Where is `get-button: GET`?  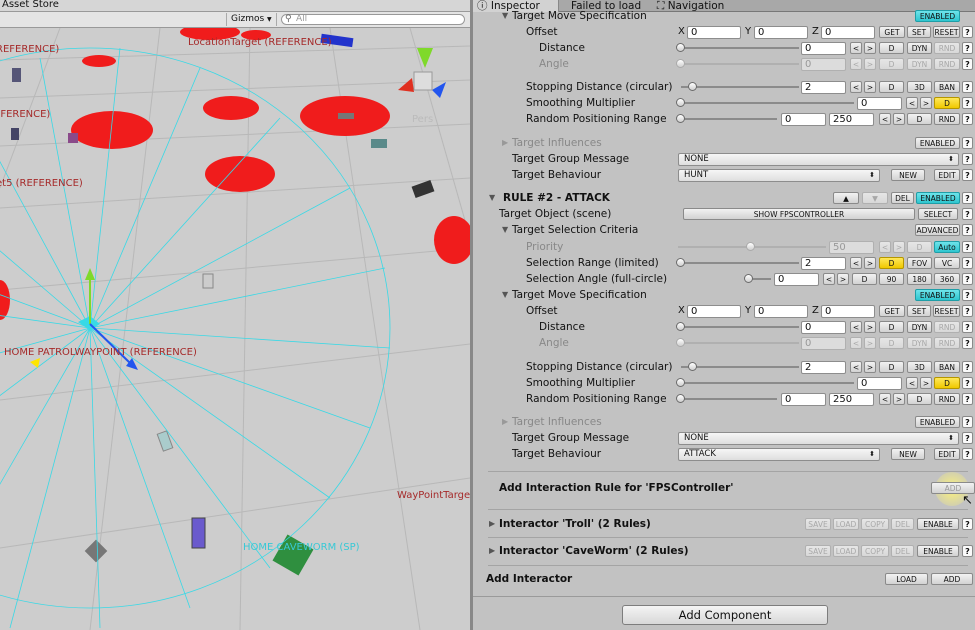 get-button: GET is located at coordinates (892, 32).